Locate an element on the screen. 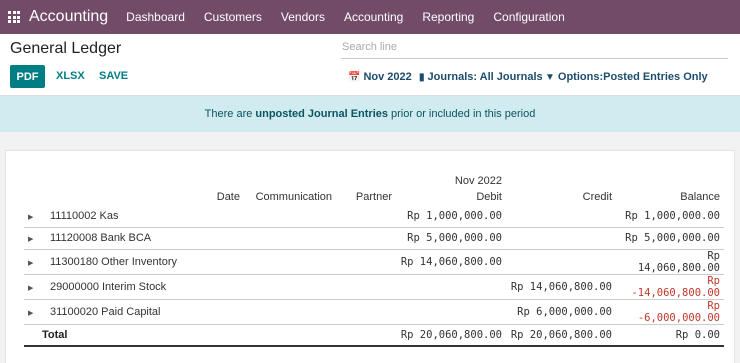 The image size is (740, 363). save-button: SAVE is located at coordinates (113, 76).